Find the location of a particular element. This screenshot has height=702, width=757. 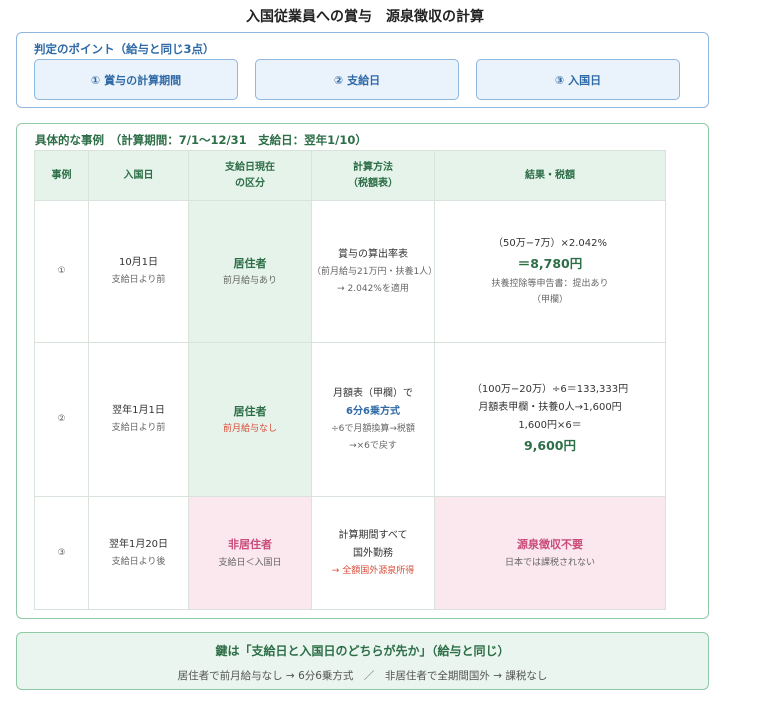

case-number: ① is located at coordinates (61, 271).